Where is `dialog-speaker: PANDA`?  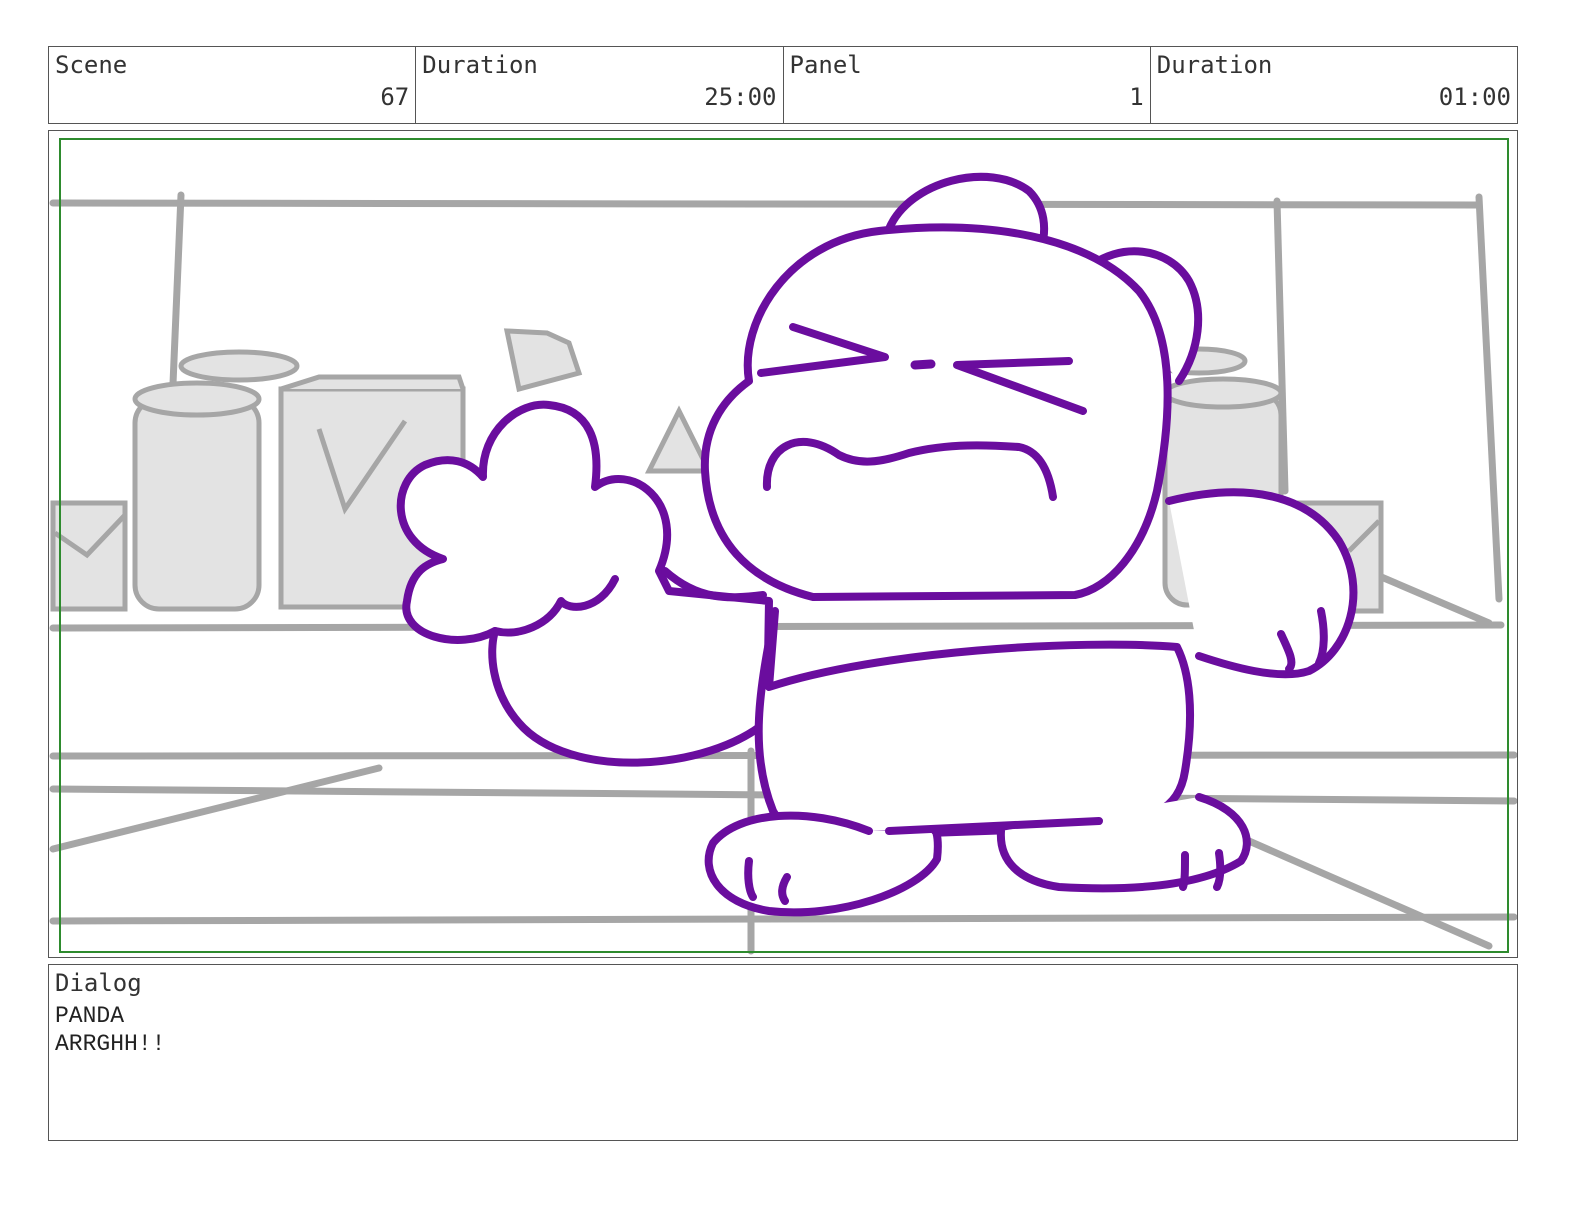 dialog-speaker: PANDA is located at coordinates (90, 1016).